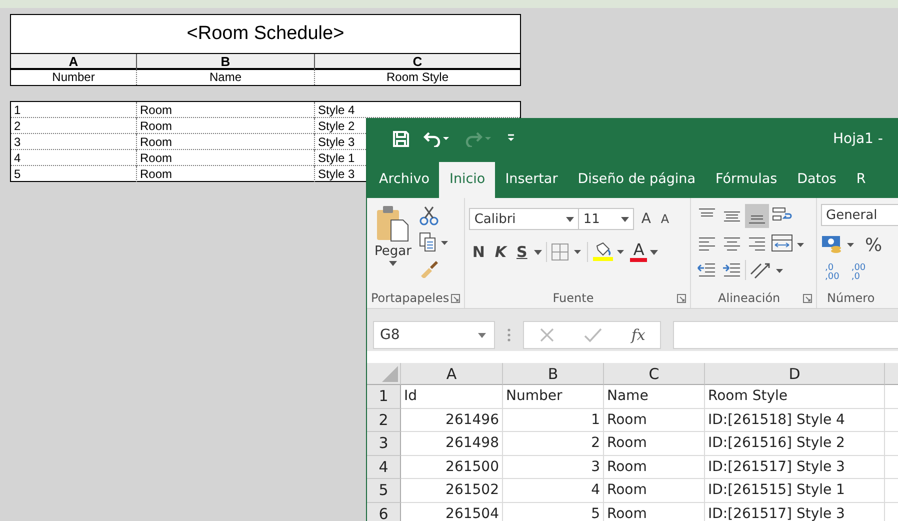 This screenshot has width=898, height=521. What do you see at coordinates (226, 77) in the screenshot?
I see `column-header: Name` at bounding box center [226, 77].